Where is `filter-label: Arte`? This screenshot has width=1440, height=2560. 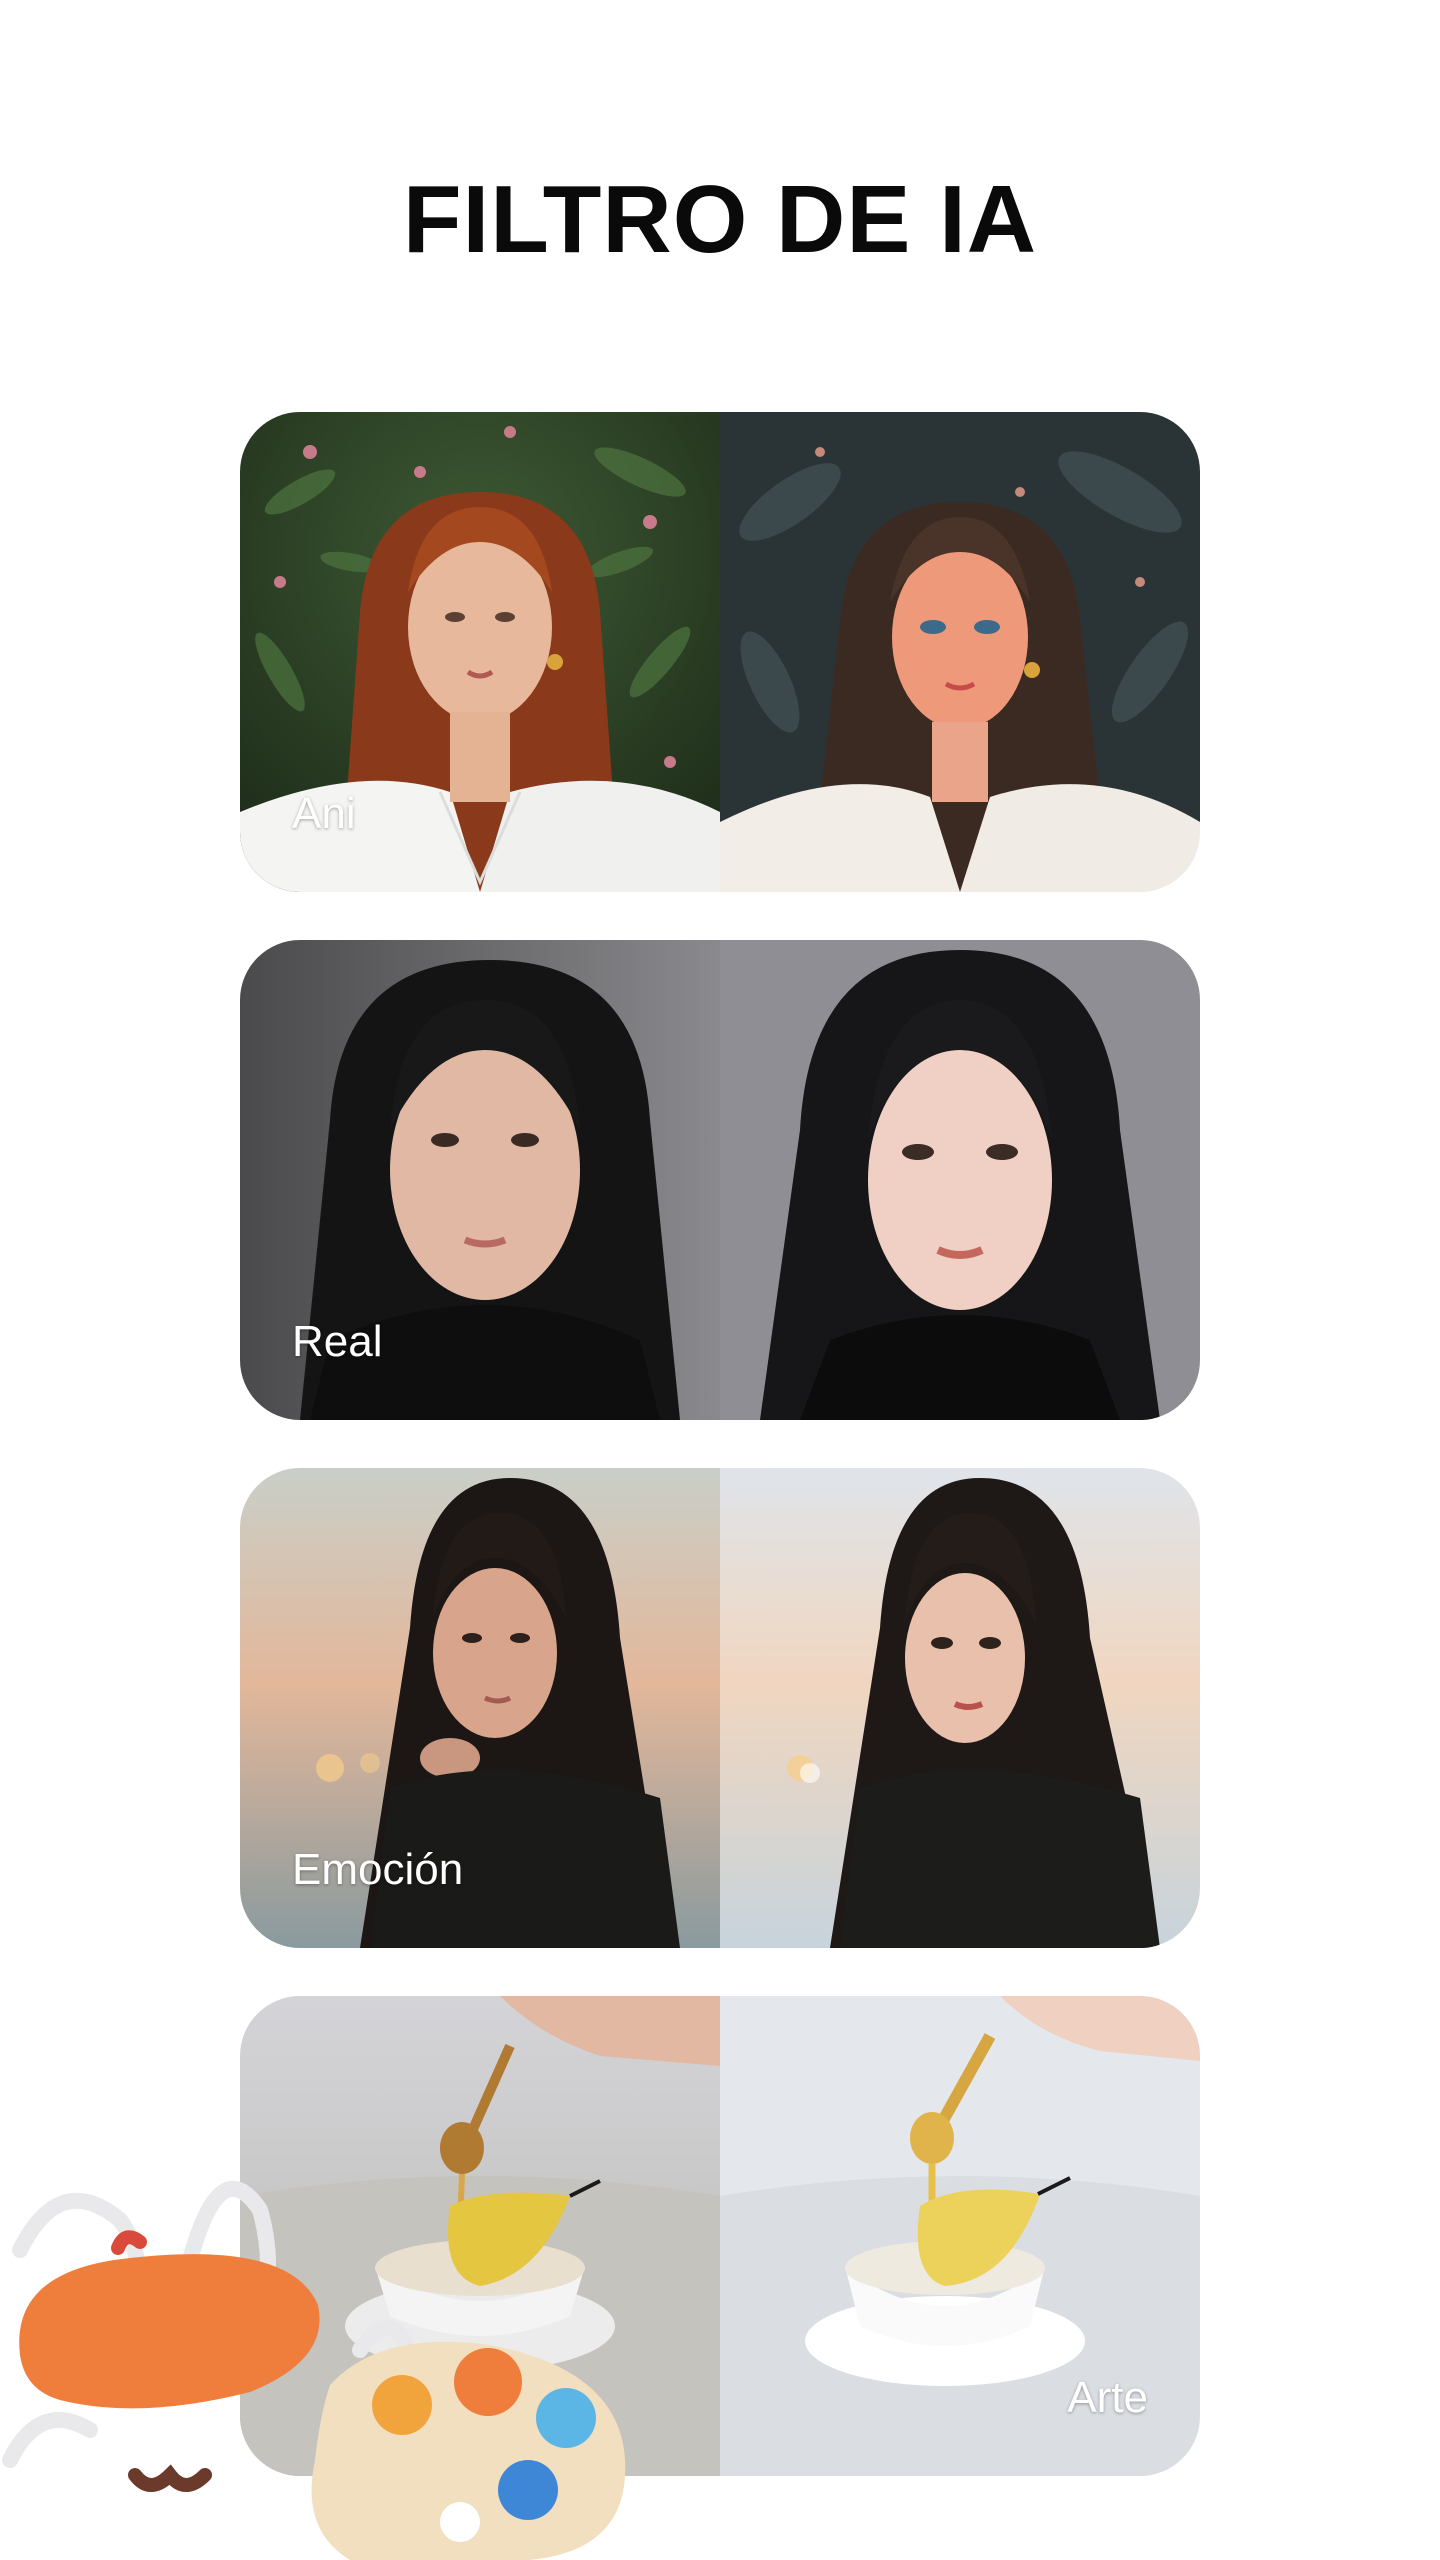 filter-label: Arte is located at coordinates (1107, 2397).